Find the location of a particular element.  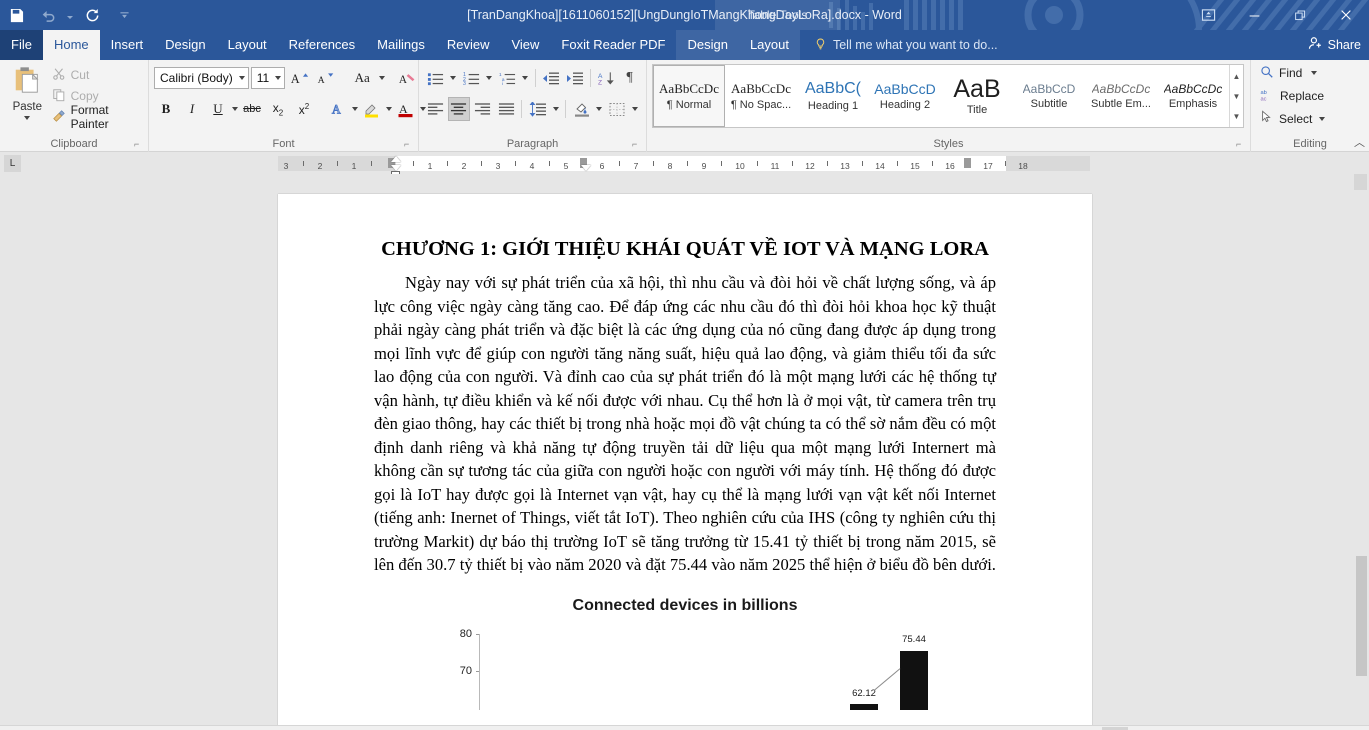

font-size-combo: 11 is located at coordinates (268, 78).